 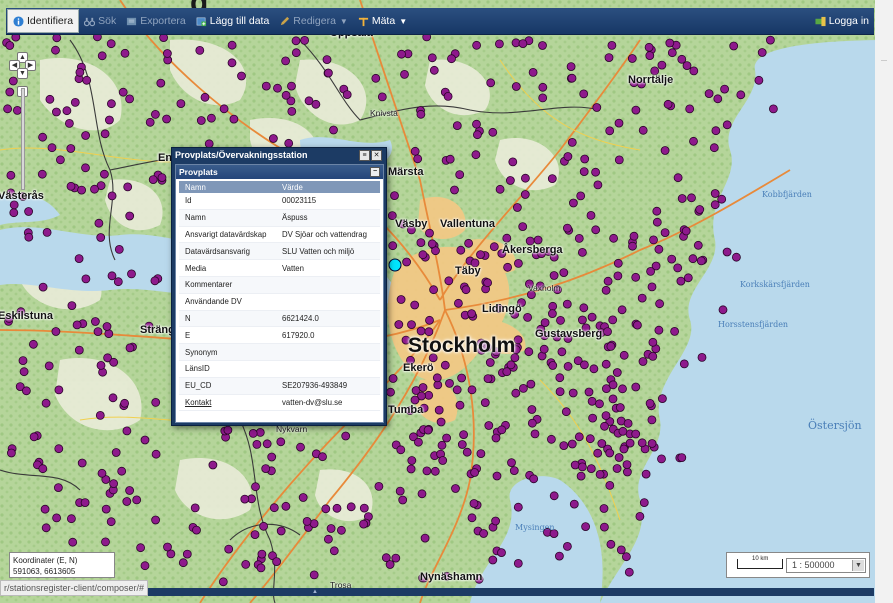 What do you see at coordinates (43, 21) in the screenshot?
I see `identify-button: Identifiera` at bounding box center [43, 21].